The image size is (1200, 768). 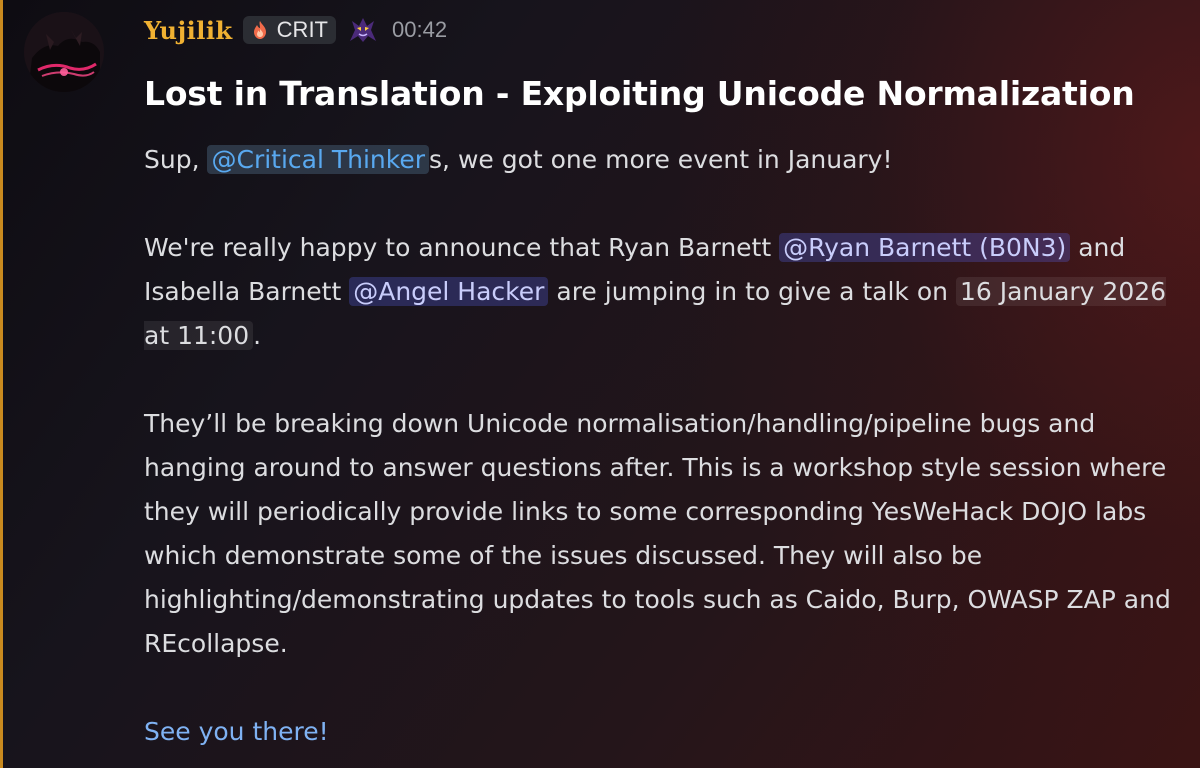 I want to click on greeting-text: s, we got one more event in January!, so click(x=661, y=159).